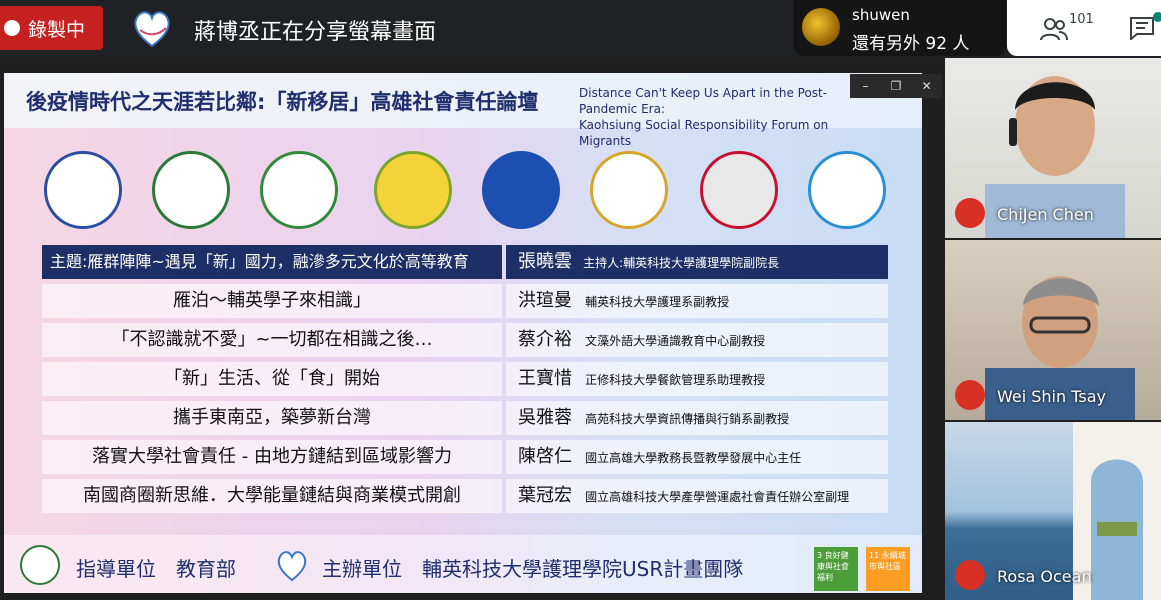  What do you see at coordinates (12, 28) in the screenshot?
I see `record-dot-icon` at bounding box center [12, 28].